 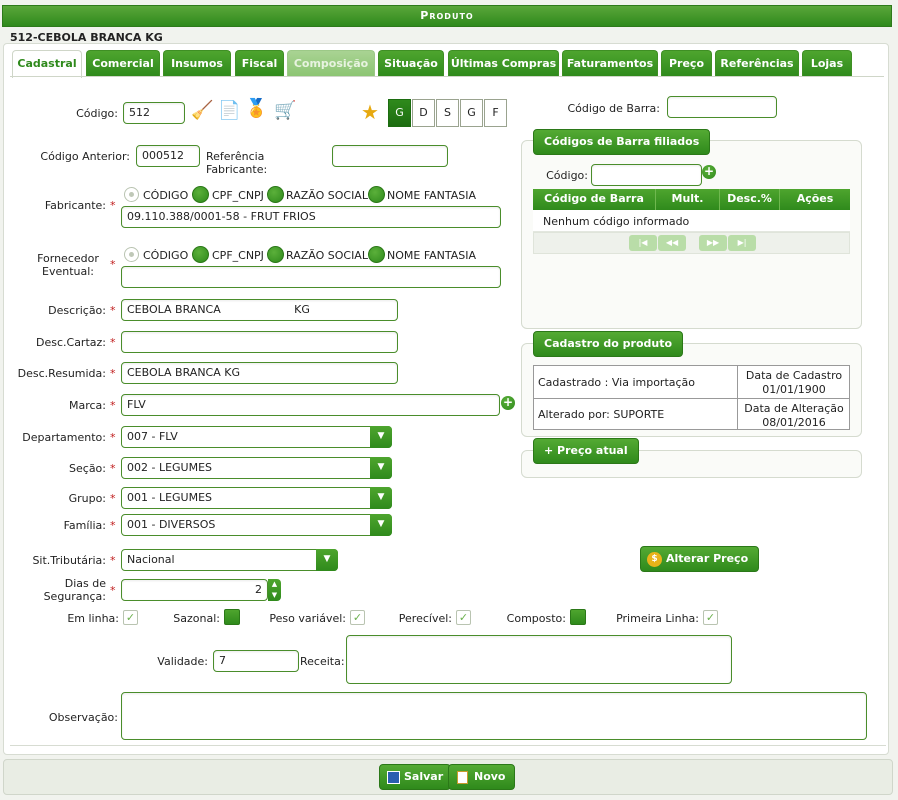 What do you see at coordinates (447, 113) in the screenshot?
I see `class-s-button: S` at bounding box center [447, 113].